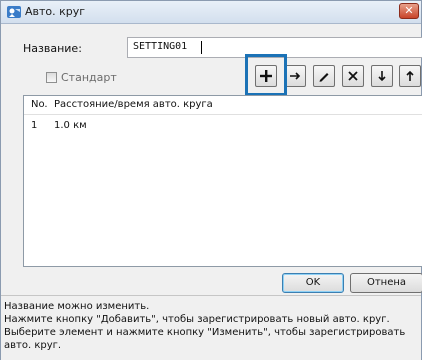  Describe the element at coordinates (39, 104) in the screenshot. I see `column-header-no: No.` at that location.